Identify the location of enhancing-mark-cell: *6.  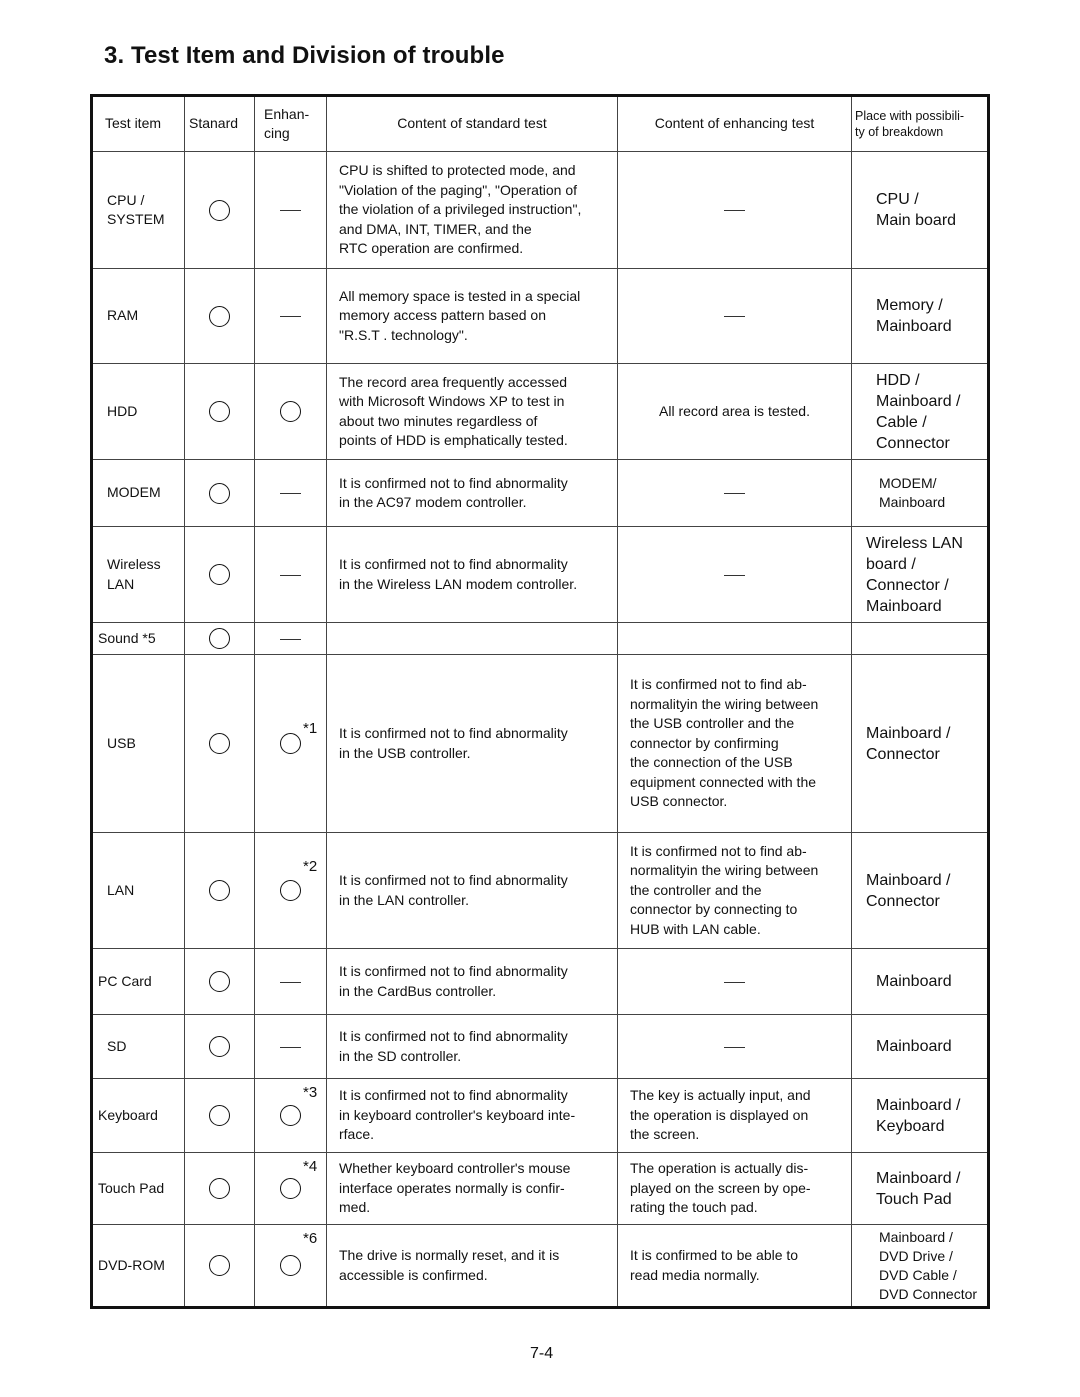
(290, 1266).